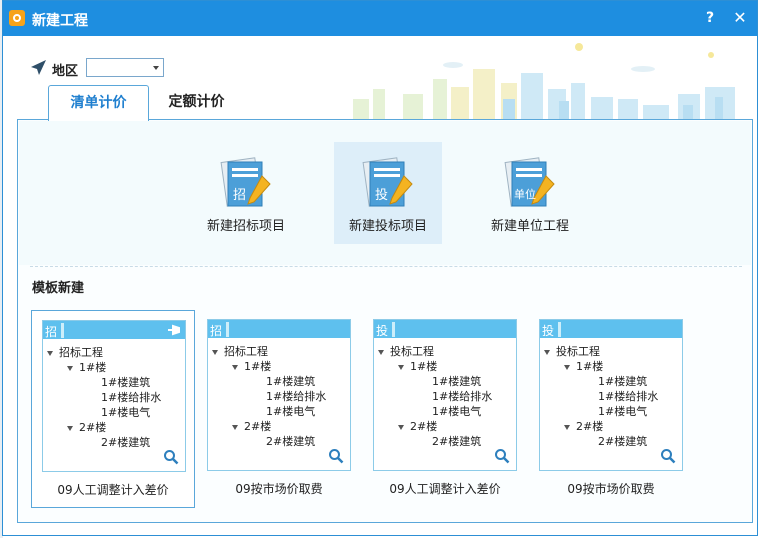 Image resolution: width=759 pixels, height=538 pixels. What do you see at coordinates (98, 103) in the screenshot?
I see `tab-bill-pricing: 清单计价` at bounding box center [98, 103].